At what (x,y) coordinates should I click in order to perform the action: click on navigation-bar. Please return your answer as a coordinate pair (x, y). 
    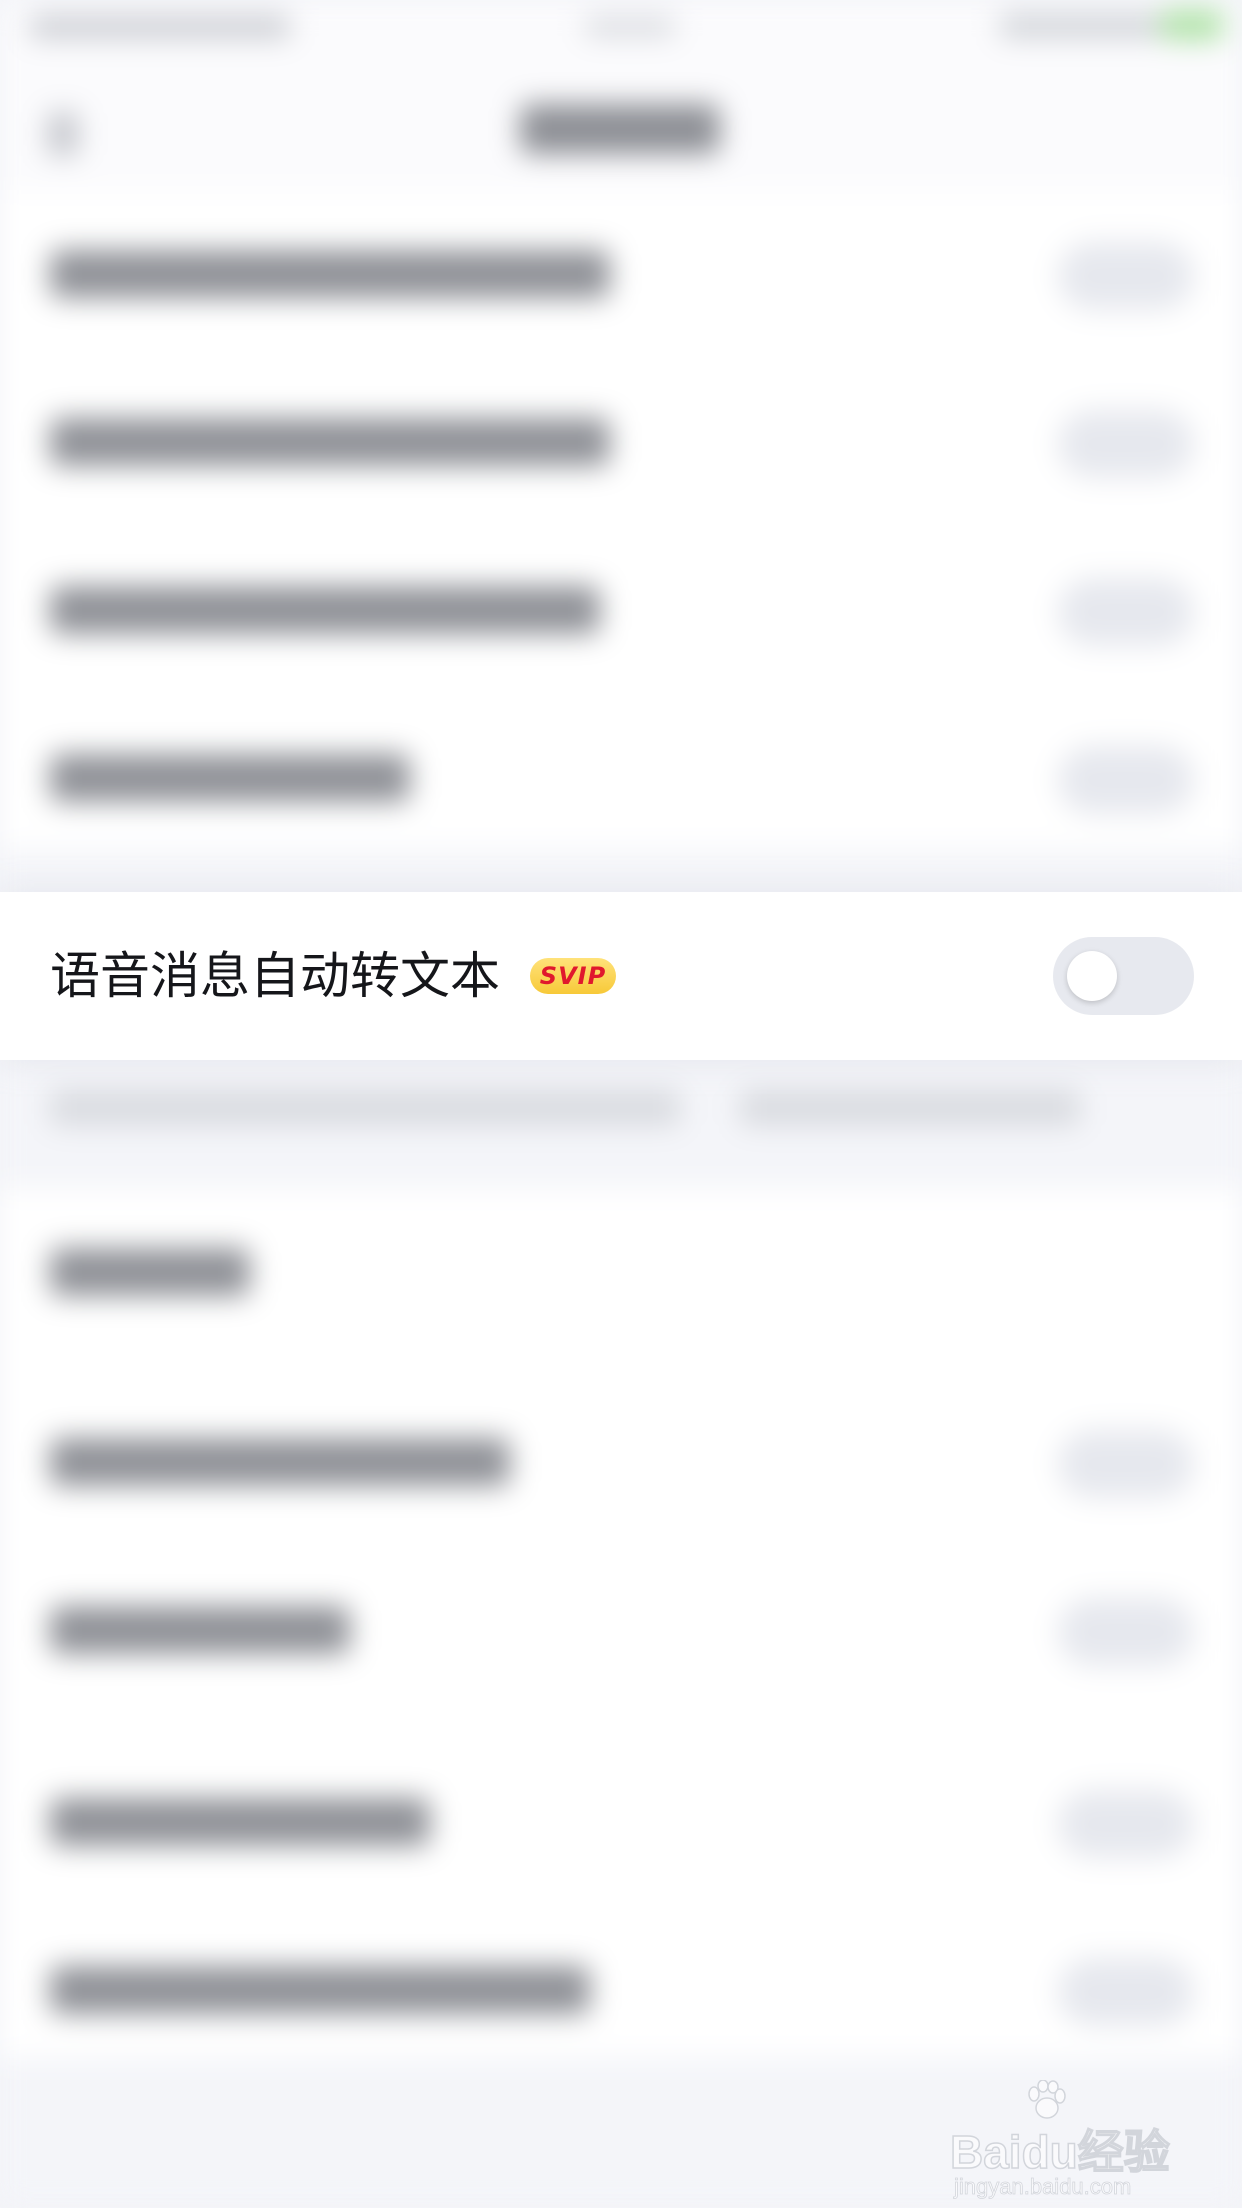
    Looking at the image, I should click on (621, 125).